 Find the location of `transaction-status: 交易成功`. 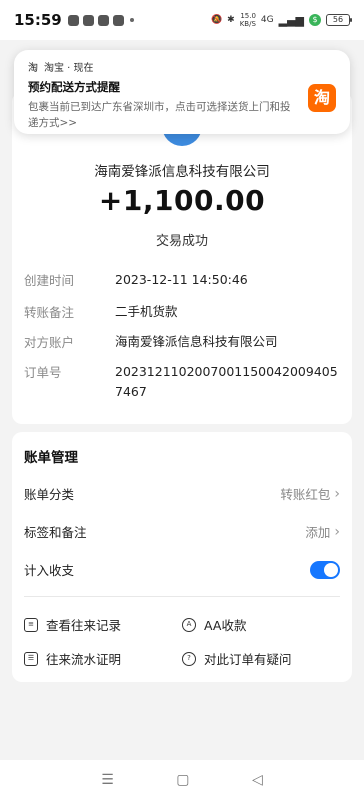

transaction-status: 交易成功 is located at coordinates (181, 241).